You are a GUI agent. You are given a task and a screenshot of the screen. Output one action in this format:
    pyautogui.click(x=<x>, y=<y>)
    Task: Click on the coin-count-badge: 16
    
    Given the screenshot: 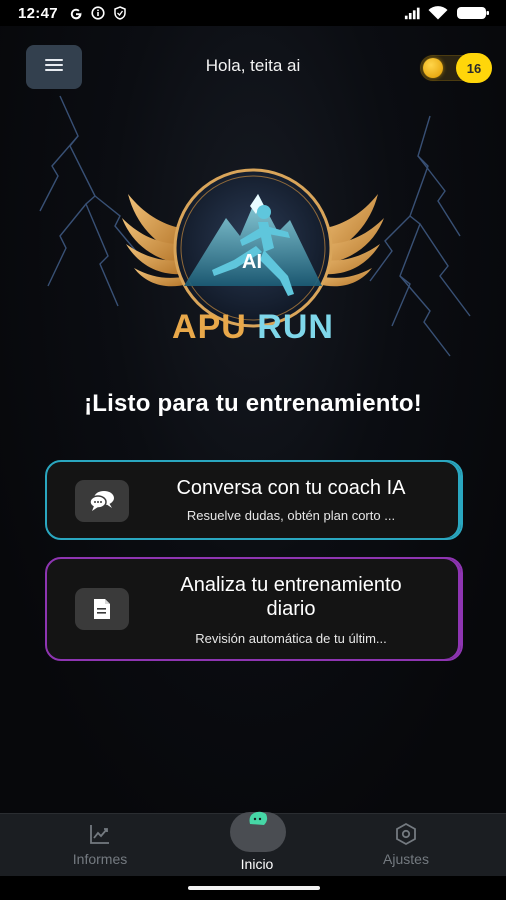 What is the action you would take?
    pyautogui.click(x=474, y=68)
    